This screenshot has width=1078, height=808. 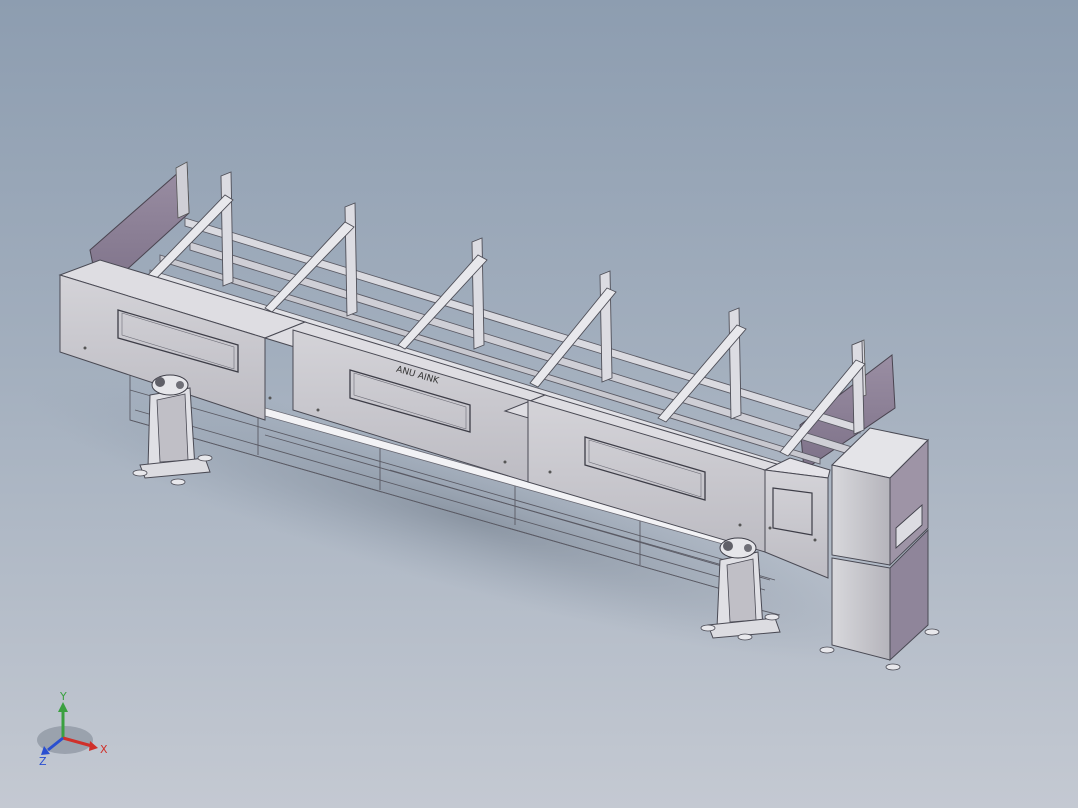 I want to click on triad-y-arrow-icon, so click(x=63, y=707).